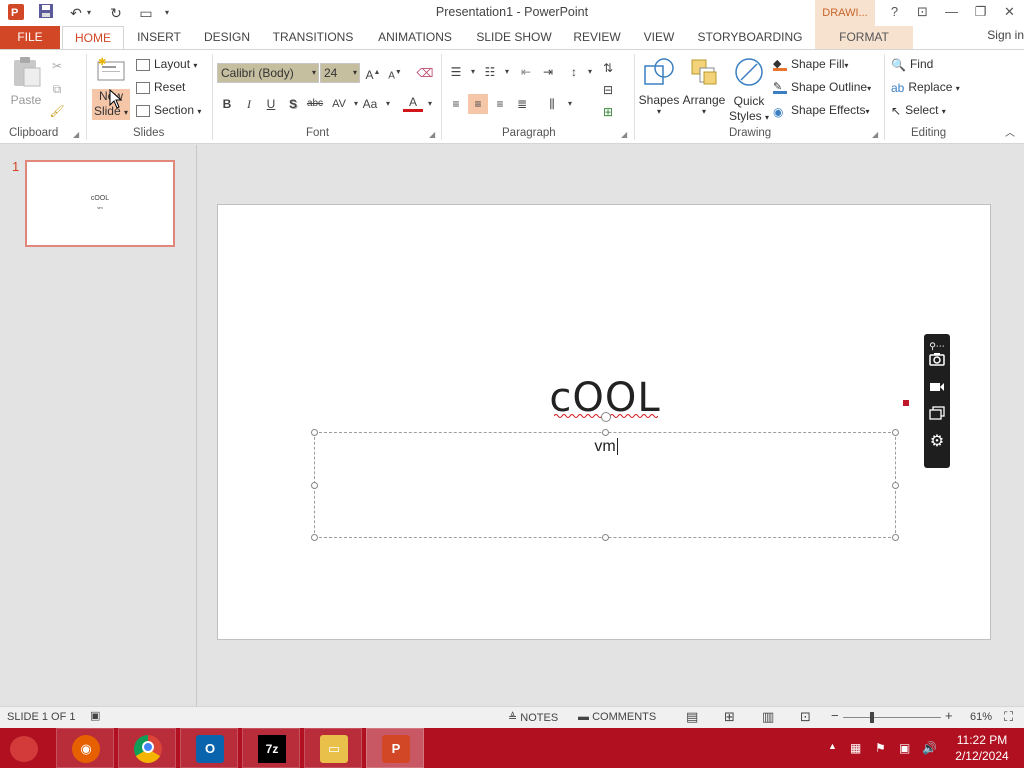 Image resolution: width=1024 pixels, height=768 pixels. I want to click on powerpoint-taskbar-button: P, so click(395, 748).